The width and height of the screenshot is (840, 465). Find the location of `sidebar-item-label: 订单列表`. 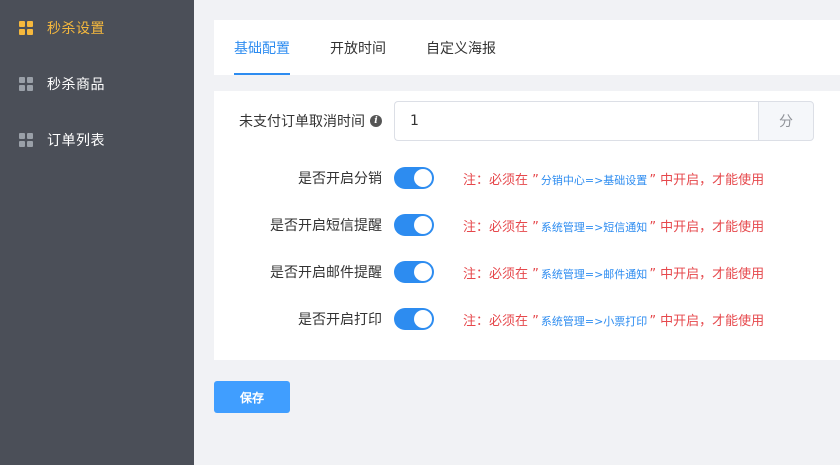

sidebar-item-label: 订单列表 is located at coordinates (76, 141).